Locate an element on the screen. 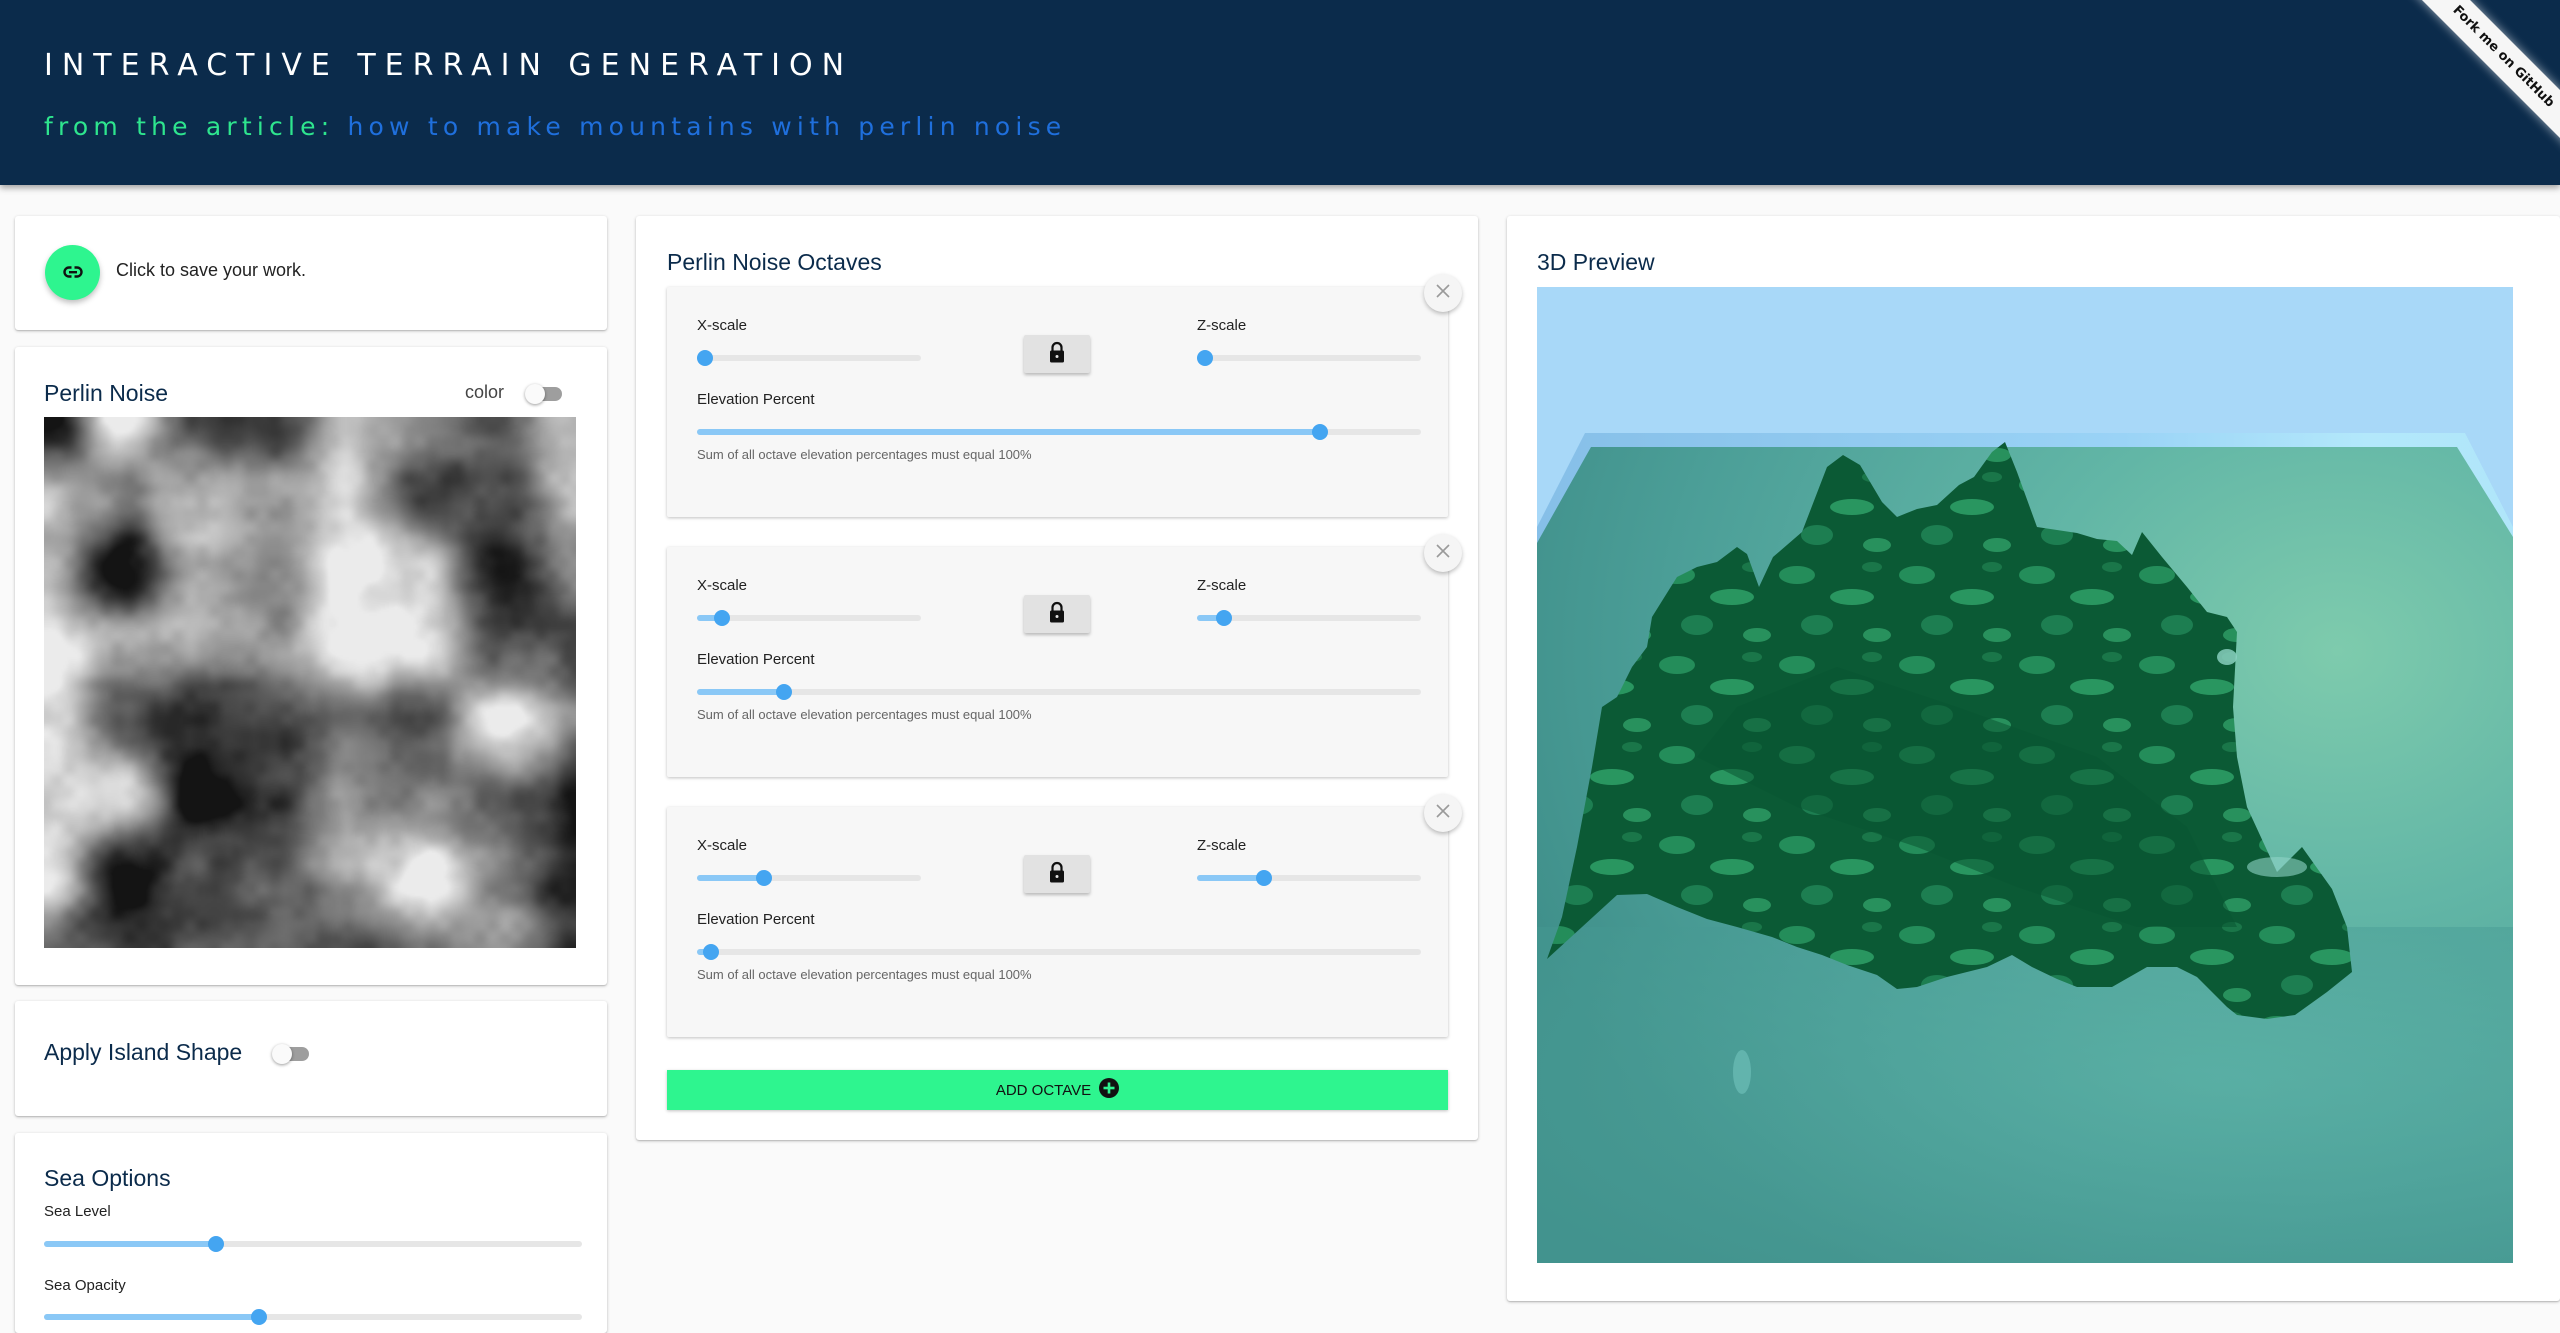  island-card: Apply Island Shape is located at coordinates (311, 1058).